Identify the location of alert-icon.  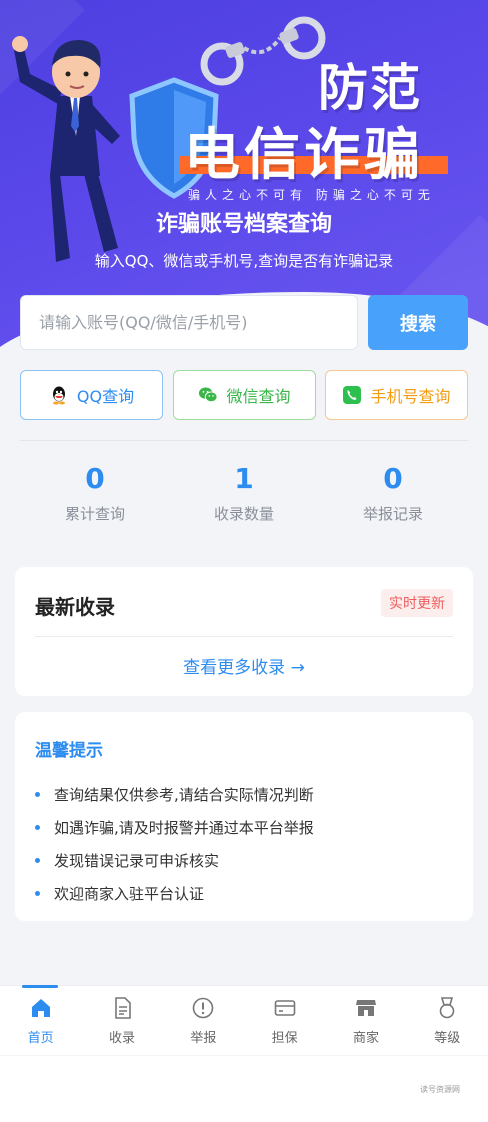
(203, 1008).